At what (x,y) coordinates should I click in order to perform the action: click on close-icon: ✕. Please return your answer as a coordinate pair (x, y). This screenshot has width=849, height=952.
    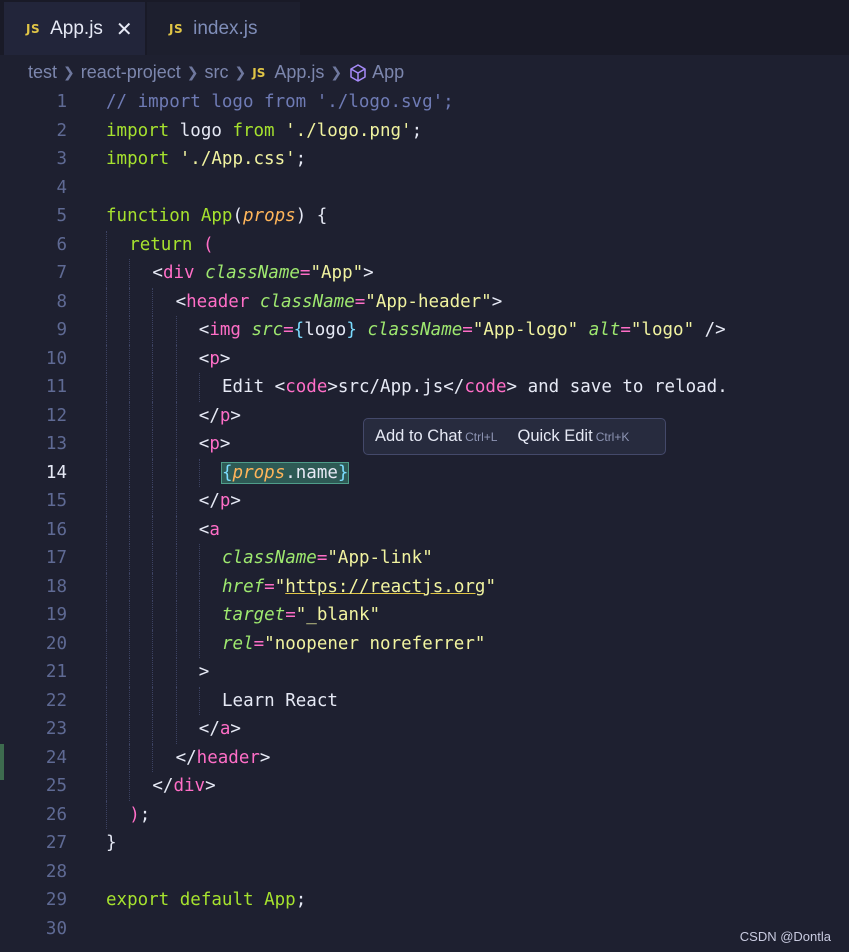
    Looking at the image, I should click on (124, 29).